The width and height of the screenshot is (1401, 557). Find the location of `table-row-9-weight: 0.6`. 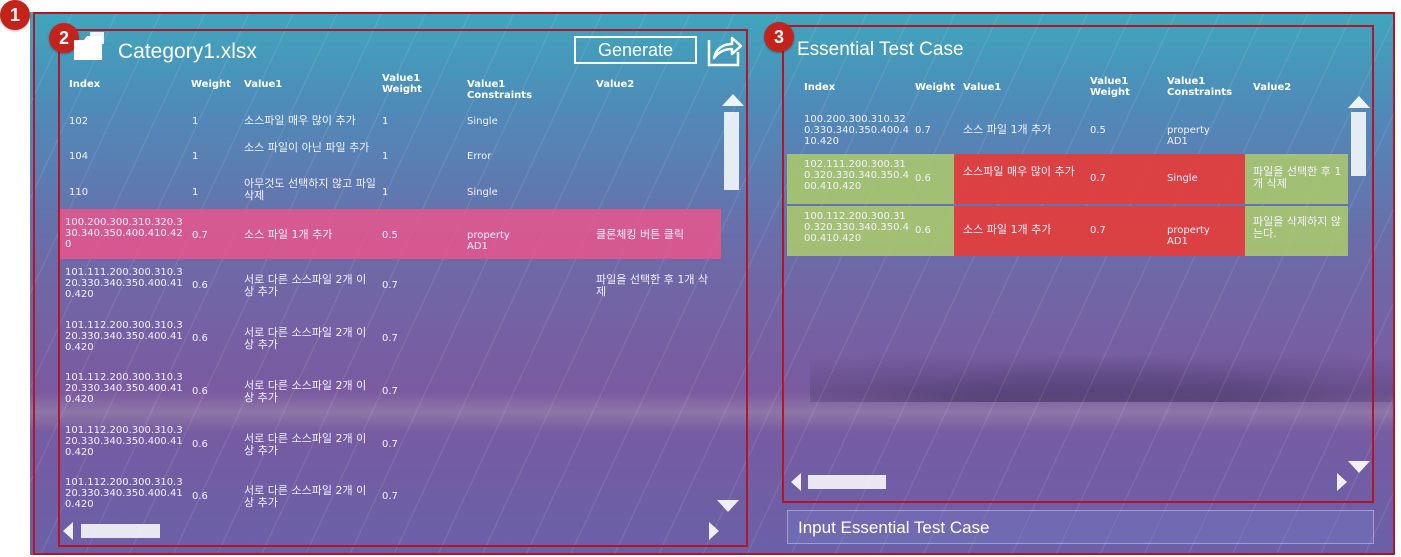

table-row-9-weight: 0.6 is located at coordinates (200, 496).